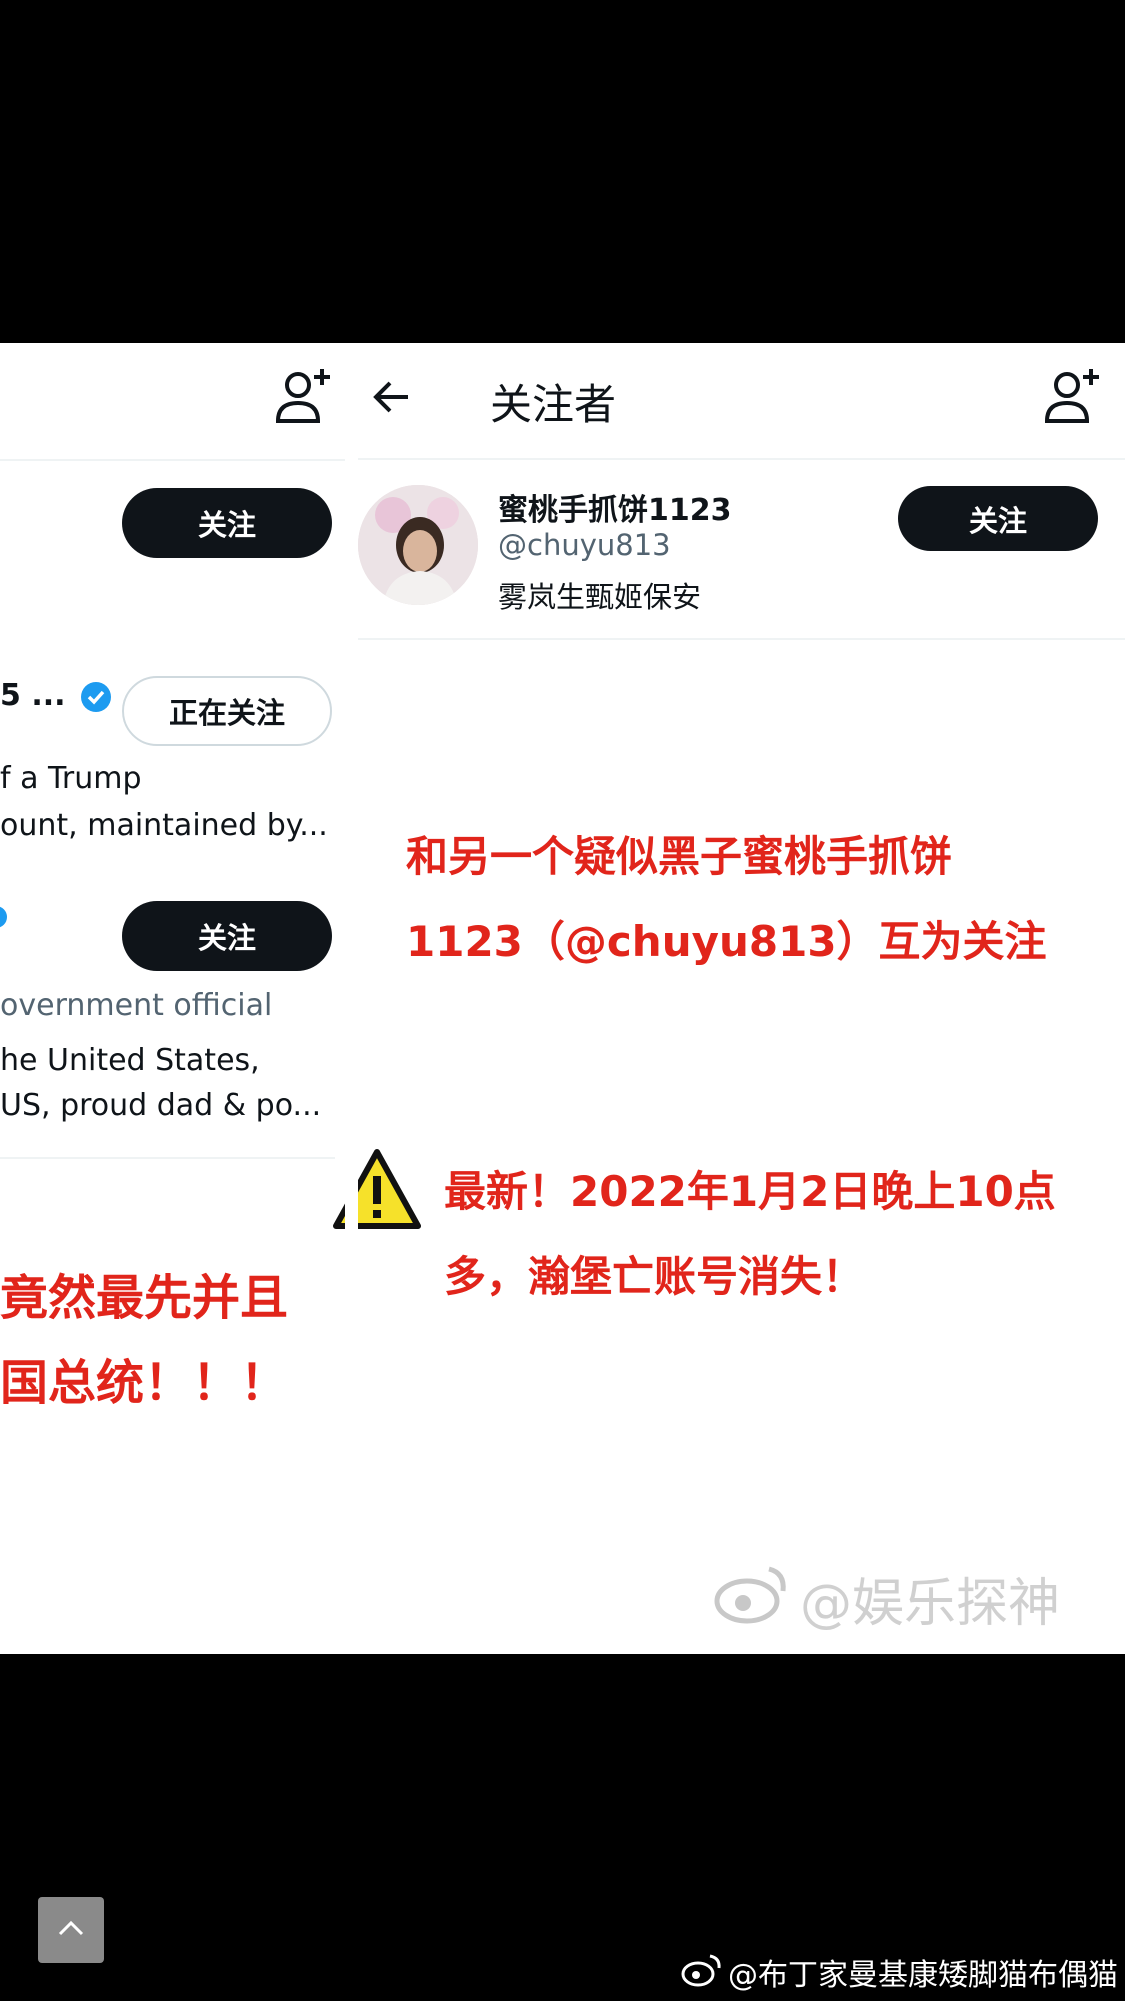 This screenshot has height=2001, width=1125. Describe the element at coordinates (584, 545) in the screenshot. I see `user-handle: @chuyu813` at that location.